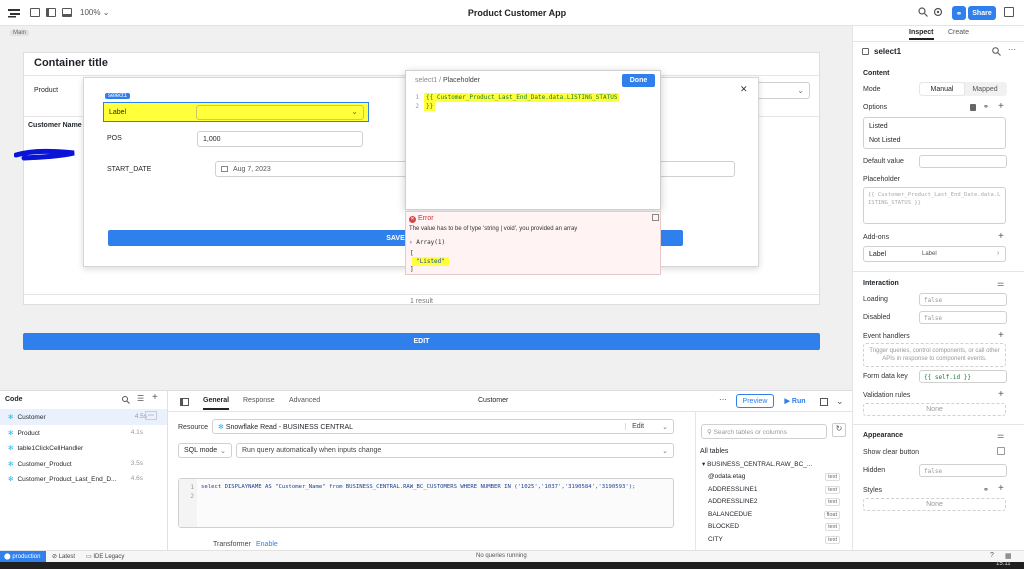 This screenshot has width=1024, height=569. I want to click on share-button: Share, so click(982, 13).